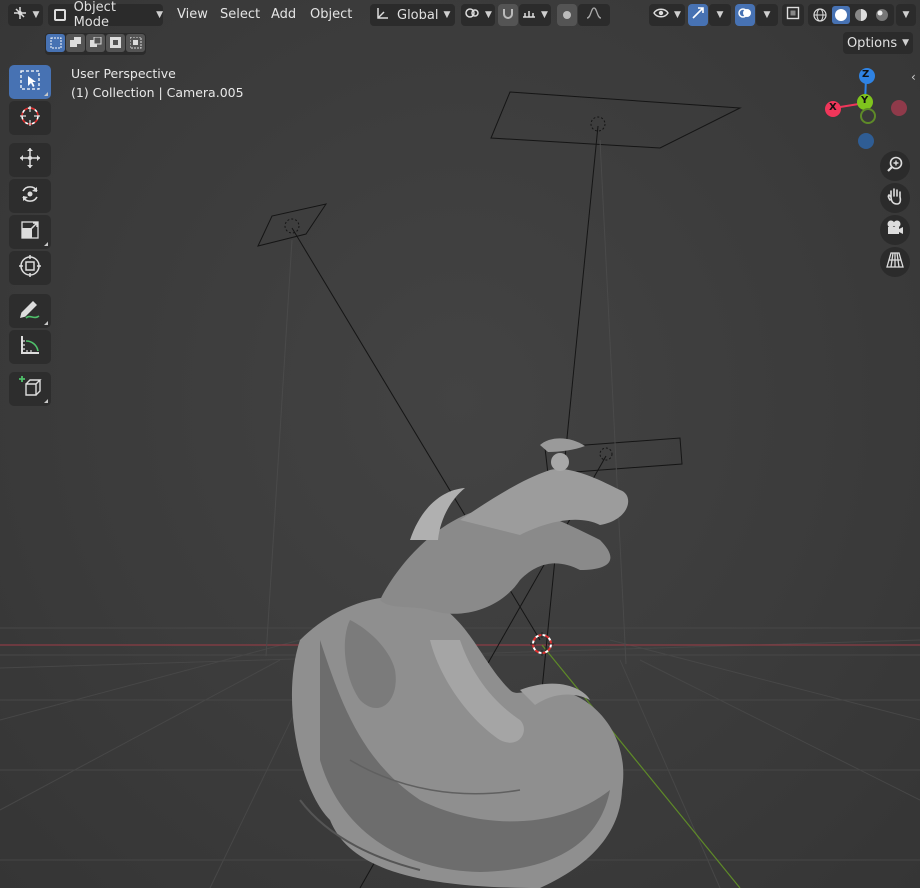 The height and width of the screenshot is (888, 920). I want to click on select-extend-icon, so click(75, 43).